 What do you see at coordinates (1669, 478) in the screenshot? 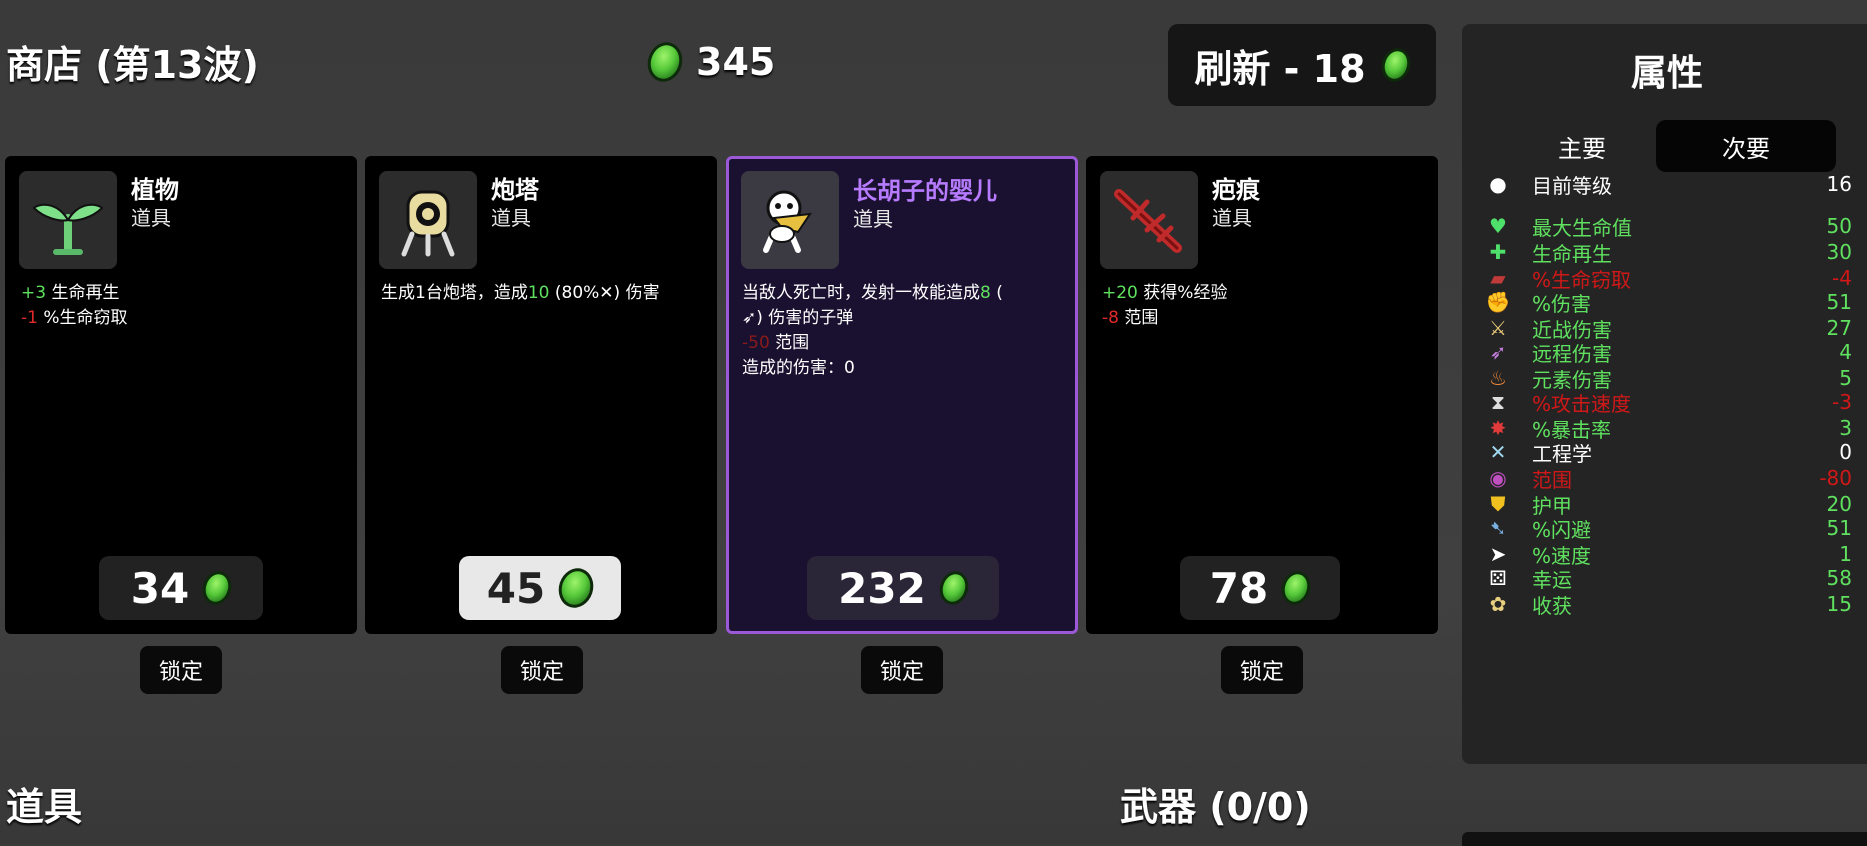
I see `stat-row: ◉ 范围 -80` at bounding box center [1669, 478].